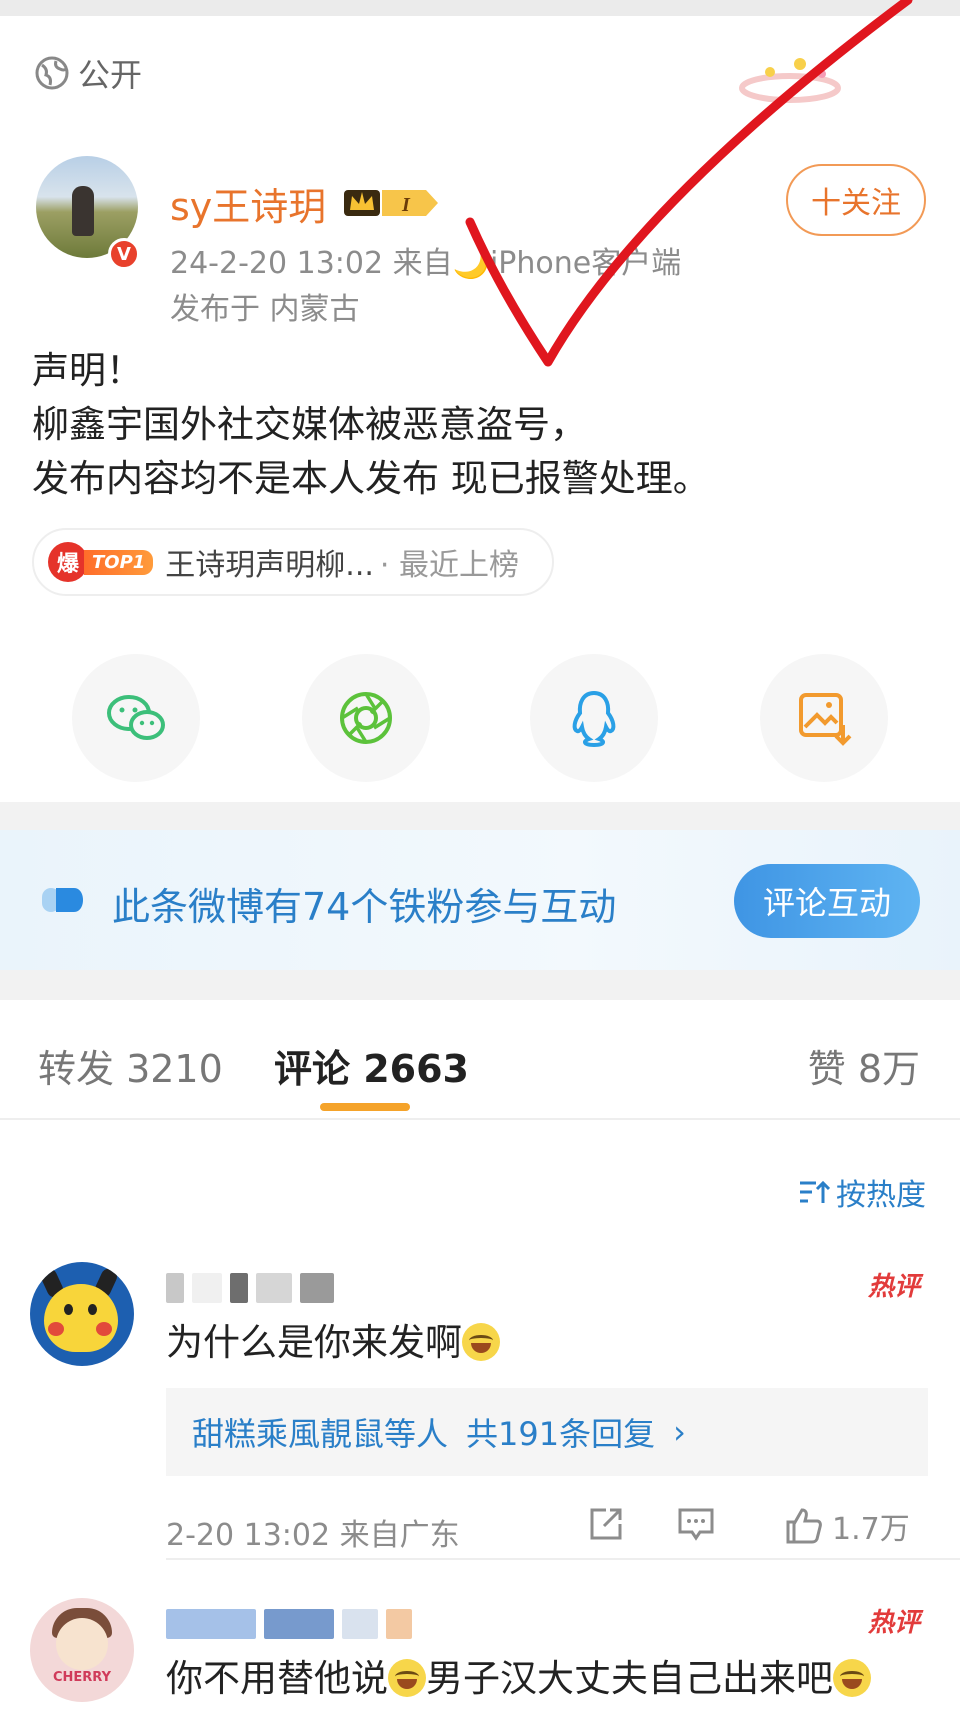  I want to click on comment-text: 为什么是你来发啊, so click(333, 1339).